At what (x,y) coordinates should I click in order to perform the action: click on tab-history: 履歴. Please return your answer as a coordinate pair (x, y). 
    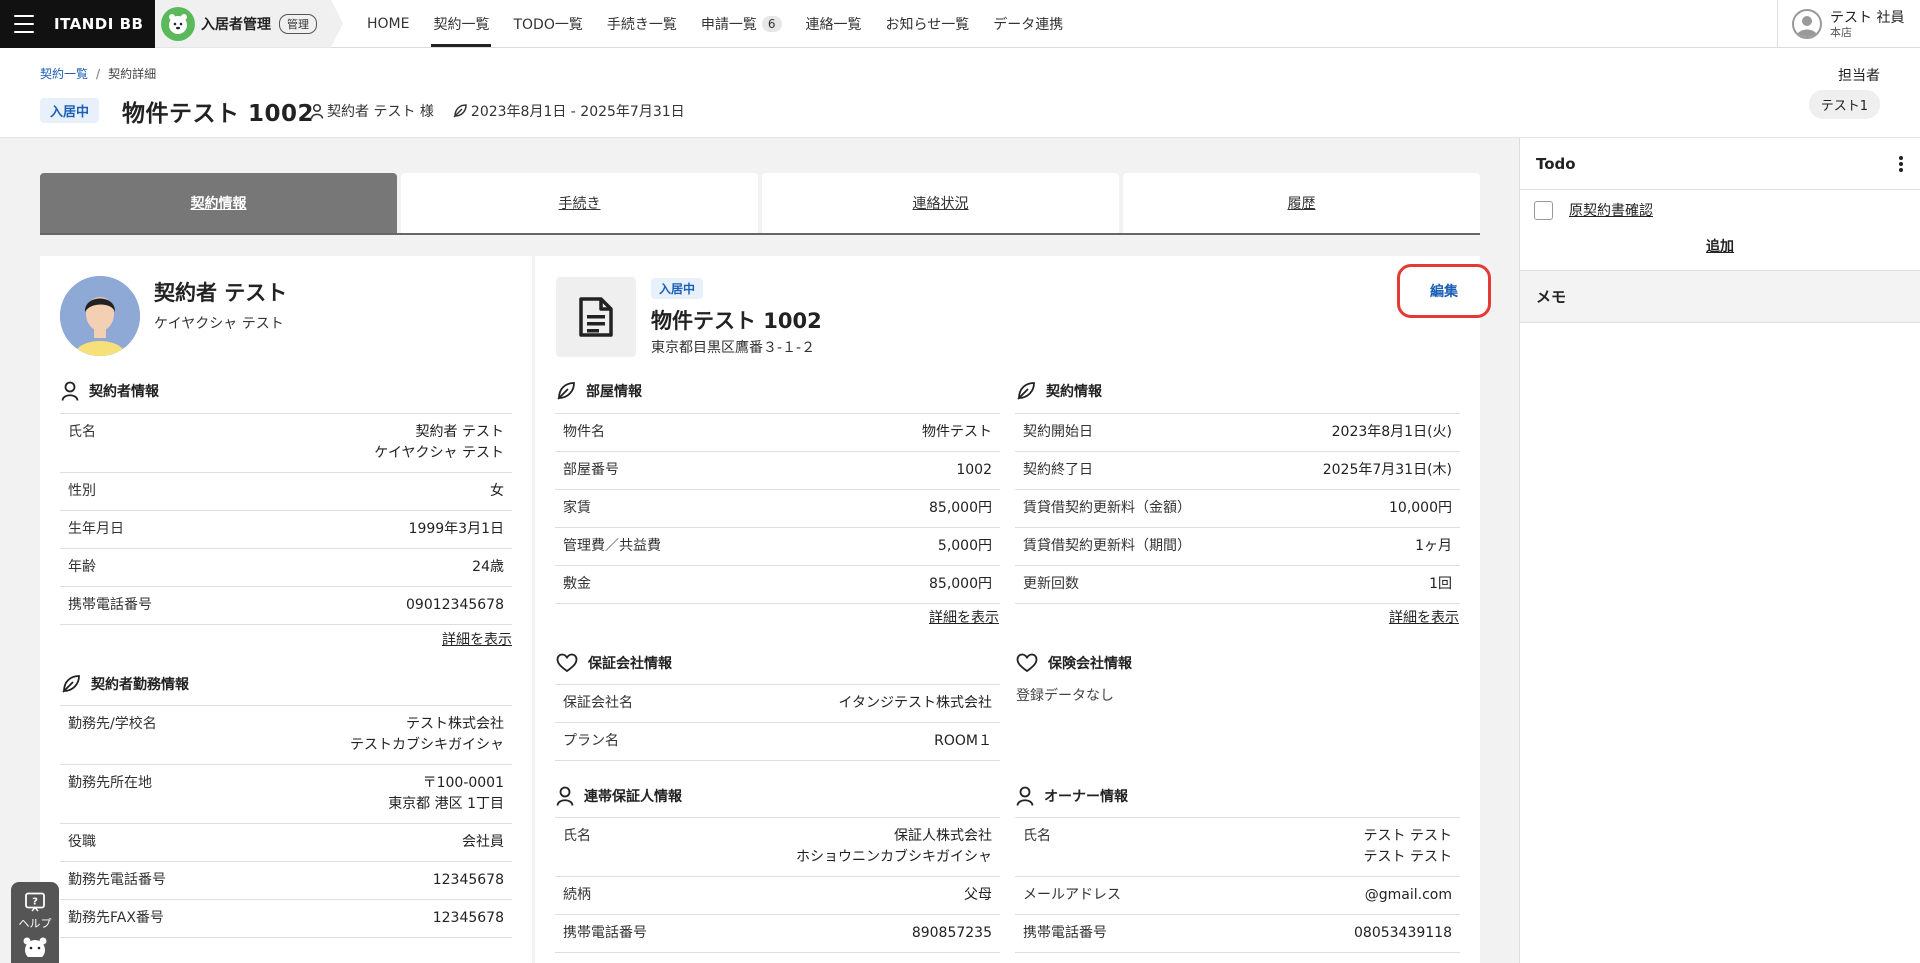
    Looking at the image, I should click on (1301, 203).